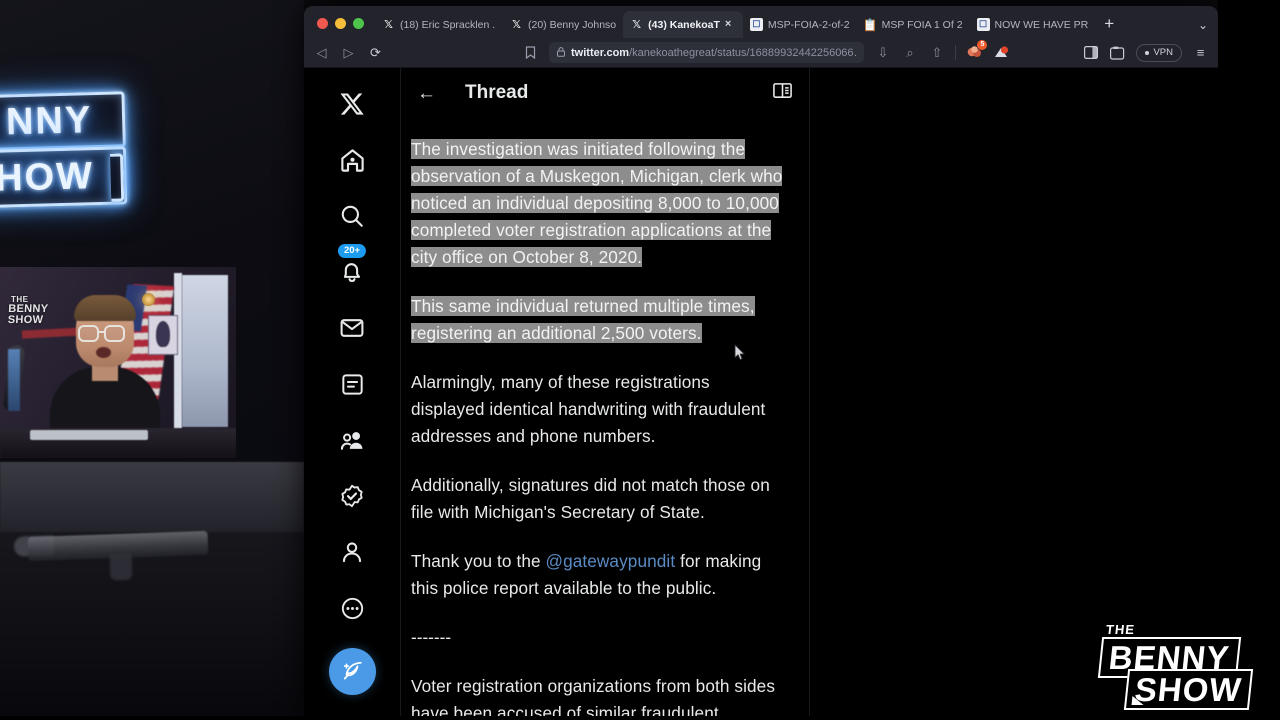  I want to click on reader-mode-icon, so click(782, 93).